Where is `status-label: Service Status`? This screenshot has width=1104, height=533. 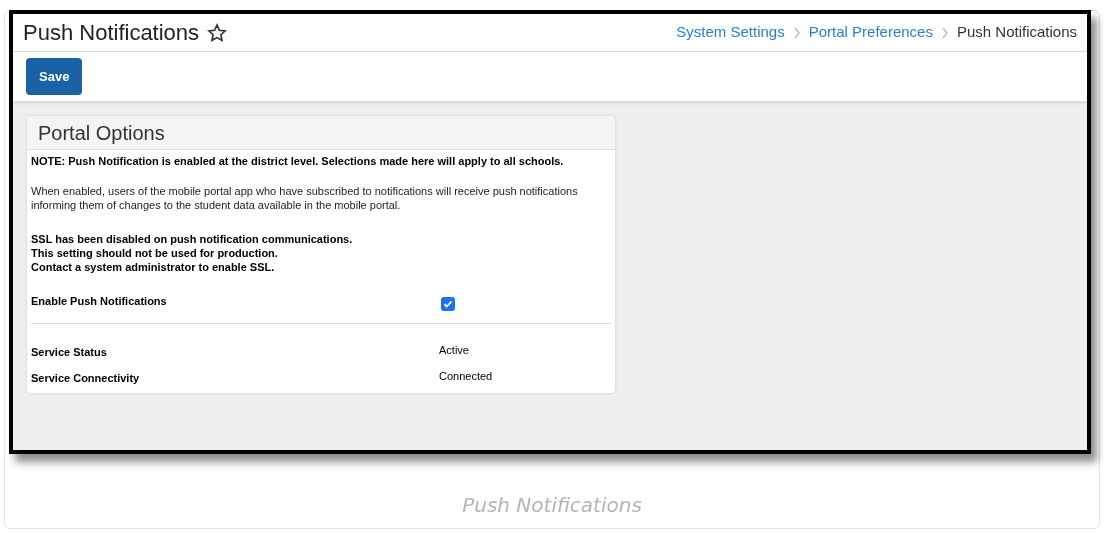 status-label: Service Status is located at coordinates (69, 352).